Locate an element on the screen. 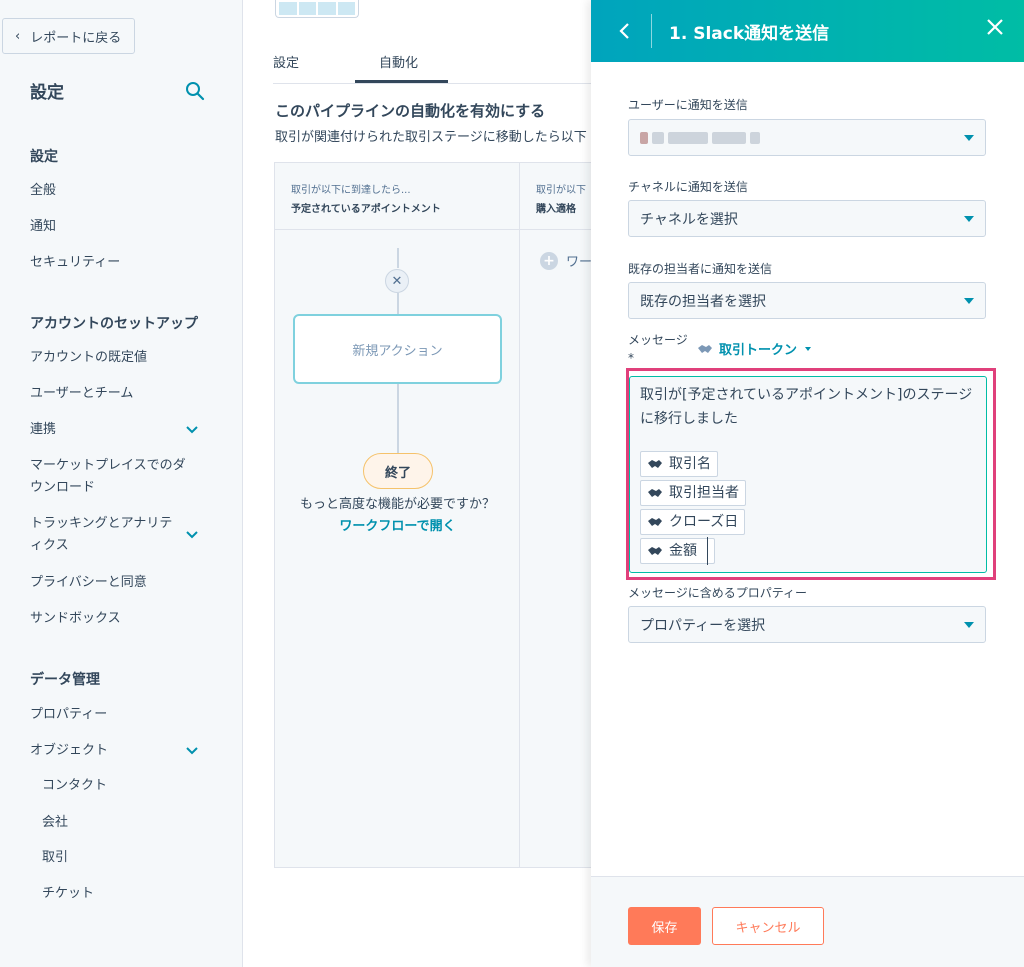  section-data-mgmt: データ管理 is located at coordinates (65, 680).